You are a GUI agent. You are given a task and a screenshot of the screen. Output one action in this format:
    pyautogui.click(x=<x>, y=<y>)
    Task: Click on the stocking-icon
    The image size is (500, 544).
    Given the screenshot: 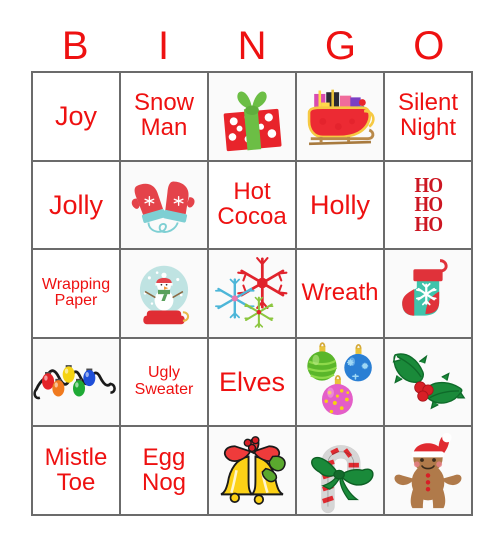 What is the action you would take?
    pyautogui.click(x=428, y=293)
    